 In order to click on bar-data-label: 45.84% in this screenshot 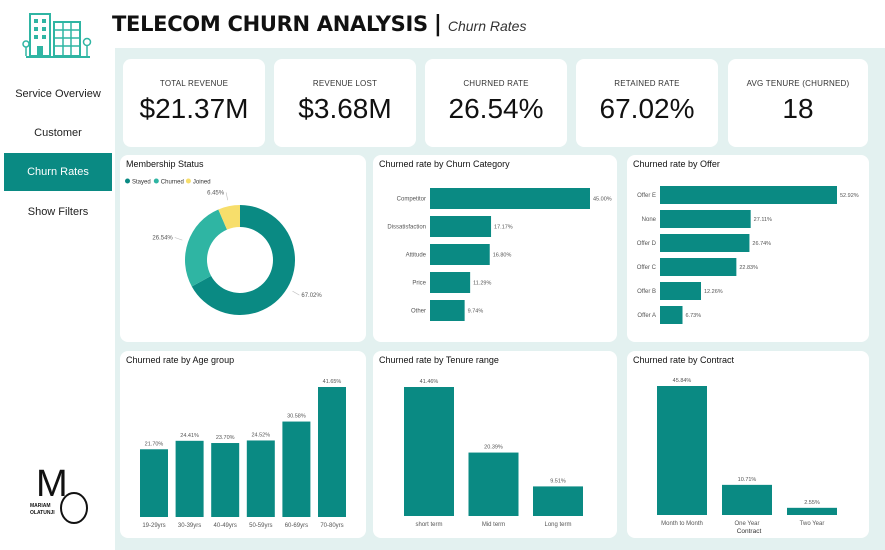, I will do `click(682, 381)`.